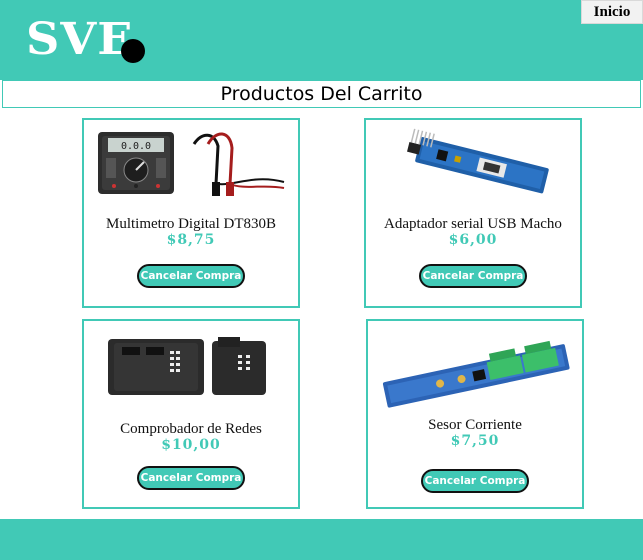 The image size is (643, 560). Describe the element at coordinates (475, 441) in the screenshot. I see `product-price: $7,50` at that location.